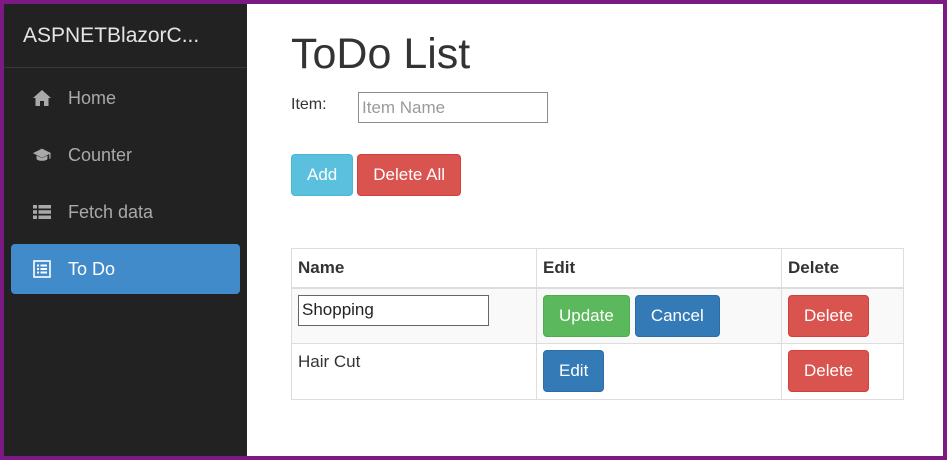  What do you see at coordinates (322, 175) in the screenshot?
I see `add-button: Add` at bounding box center [322, 175].